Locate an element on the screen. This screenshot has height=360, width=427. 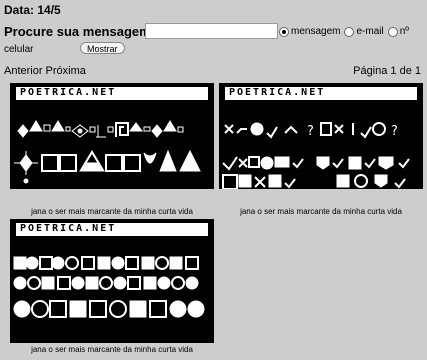
radio-button-email is located at coordinates (349, 31).